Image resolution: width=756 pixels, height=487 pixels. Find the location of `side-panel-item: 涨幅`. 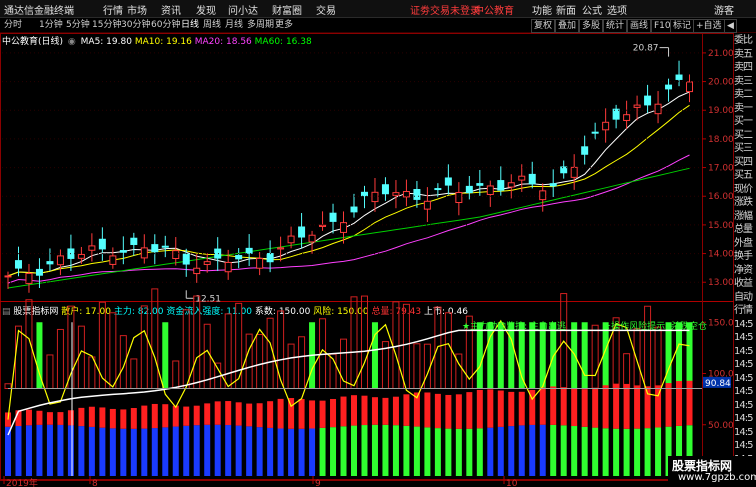

side-panel-item: 涨幅 is located at coordinates (745, 216).